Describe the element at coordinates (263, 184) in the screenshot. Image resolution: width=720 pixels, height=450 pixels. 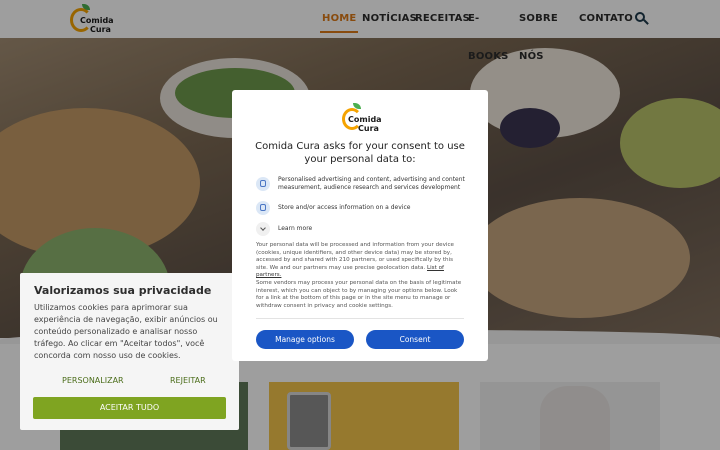
I see `person-icon` at that location.